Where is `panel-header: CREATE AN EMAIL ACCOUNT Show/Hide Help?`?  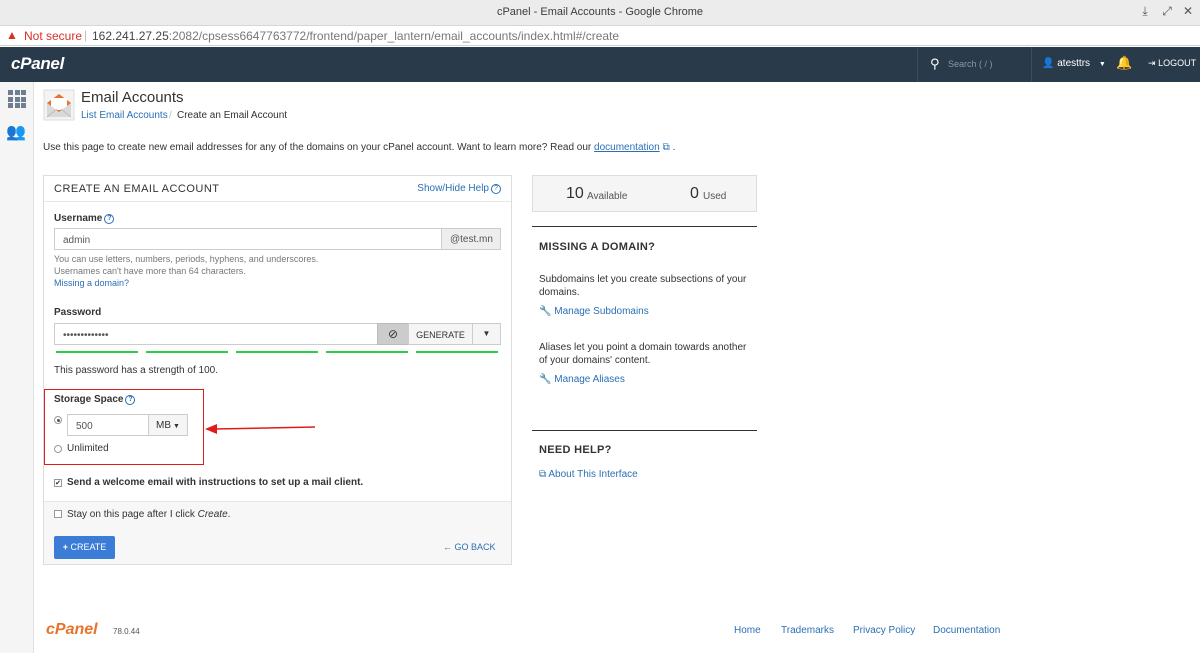 panel-header: CREATE AN EMAIL ACCOUNT Show/Hide Help? is located at coordinates (277, 189).